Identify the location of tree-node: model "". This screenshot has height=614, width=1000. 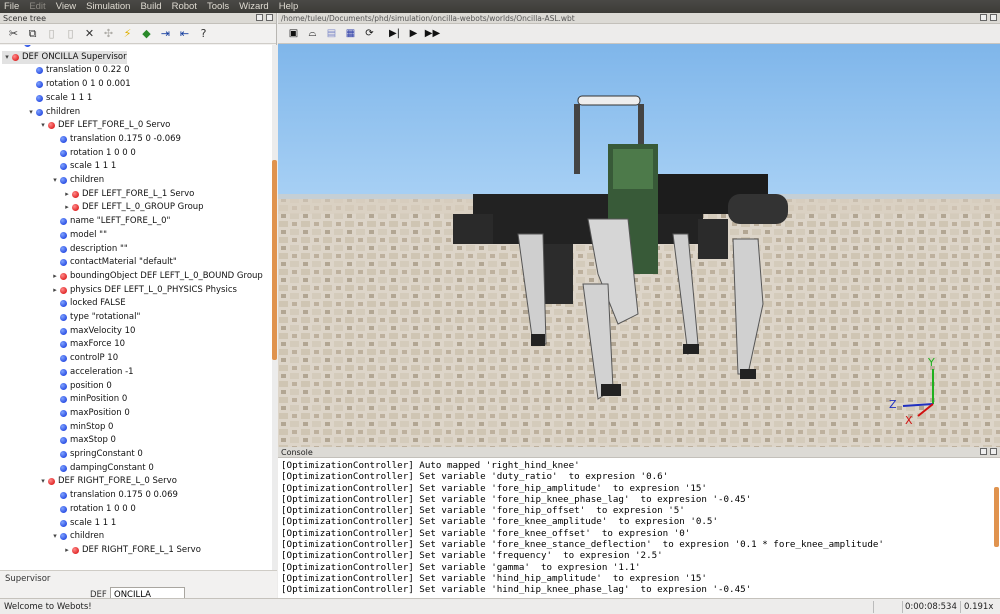
(78, 235).